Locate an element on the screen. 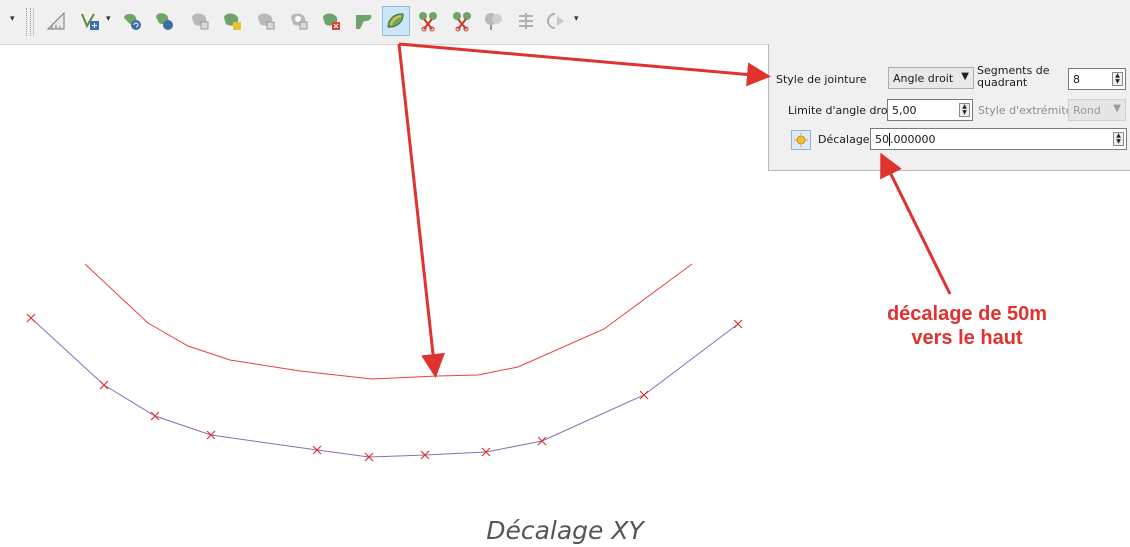 This screenshot has width=1130, height=547. annotation-arrow-to-offset-field is located at coordinates (916, 223).